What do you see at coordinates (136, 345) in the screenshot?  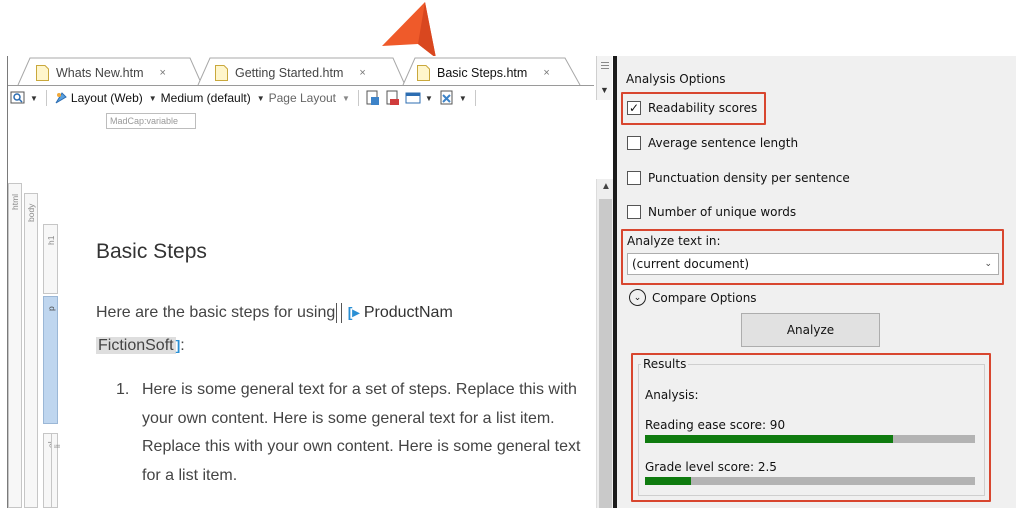 I see `variable-value: FictionSoft` at bounding box center [136, 345].